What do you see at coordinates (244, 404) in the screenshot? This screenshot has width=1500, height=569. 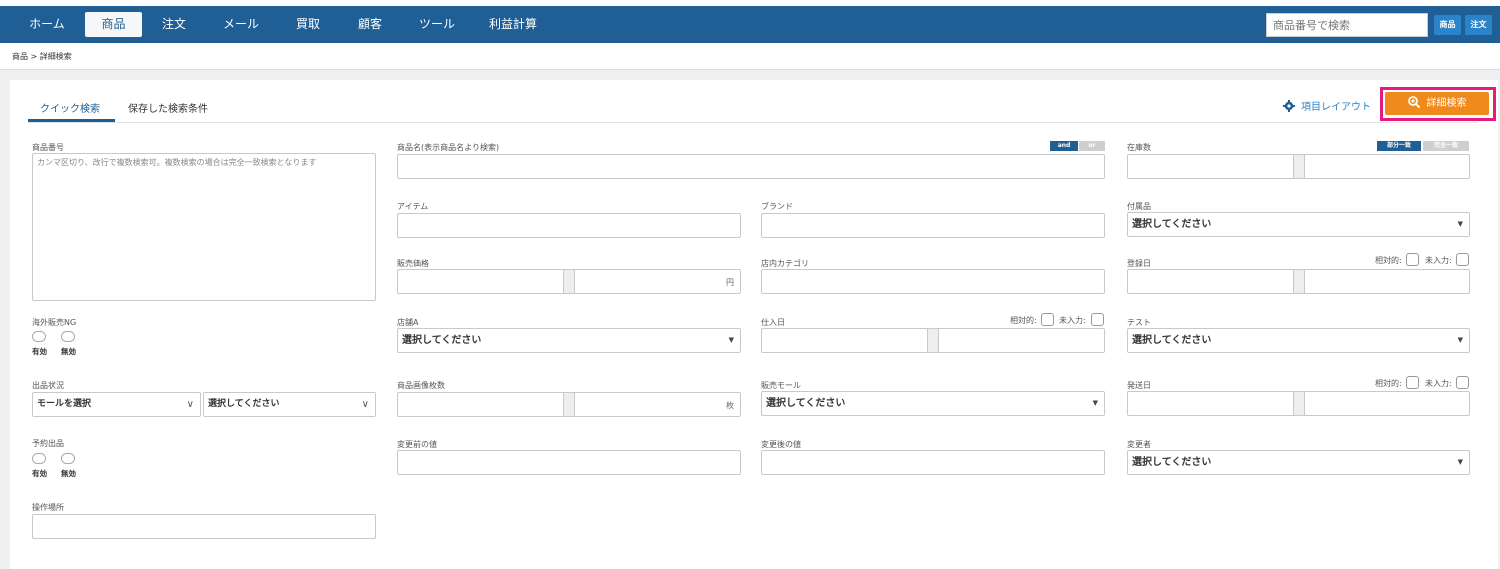 I see `listing-status-value: 選択してください` at bounding box center [244, 404].